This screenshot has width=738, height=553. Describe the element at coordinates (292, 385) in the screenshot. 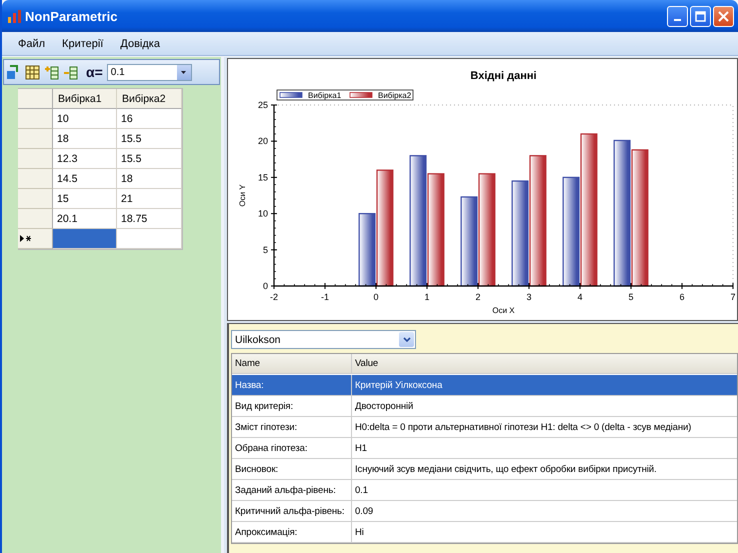

I see `property-name: Назва:` at that location.